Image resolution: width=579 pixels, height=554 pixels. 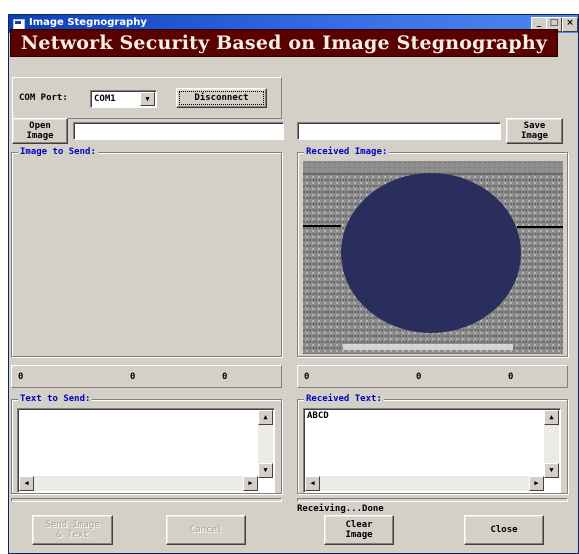 I want to click on send-counts-panel: 0 0 0, so click(x=146, y=376).